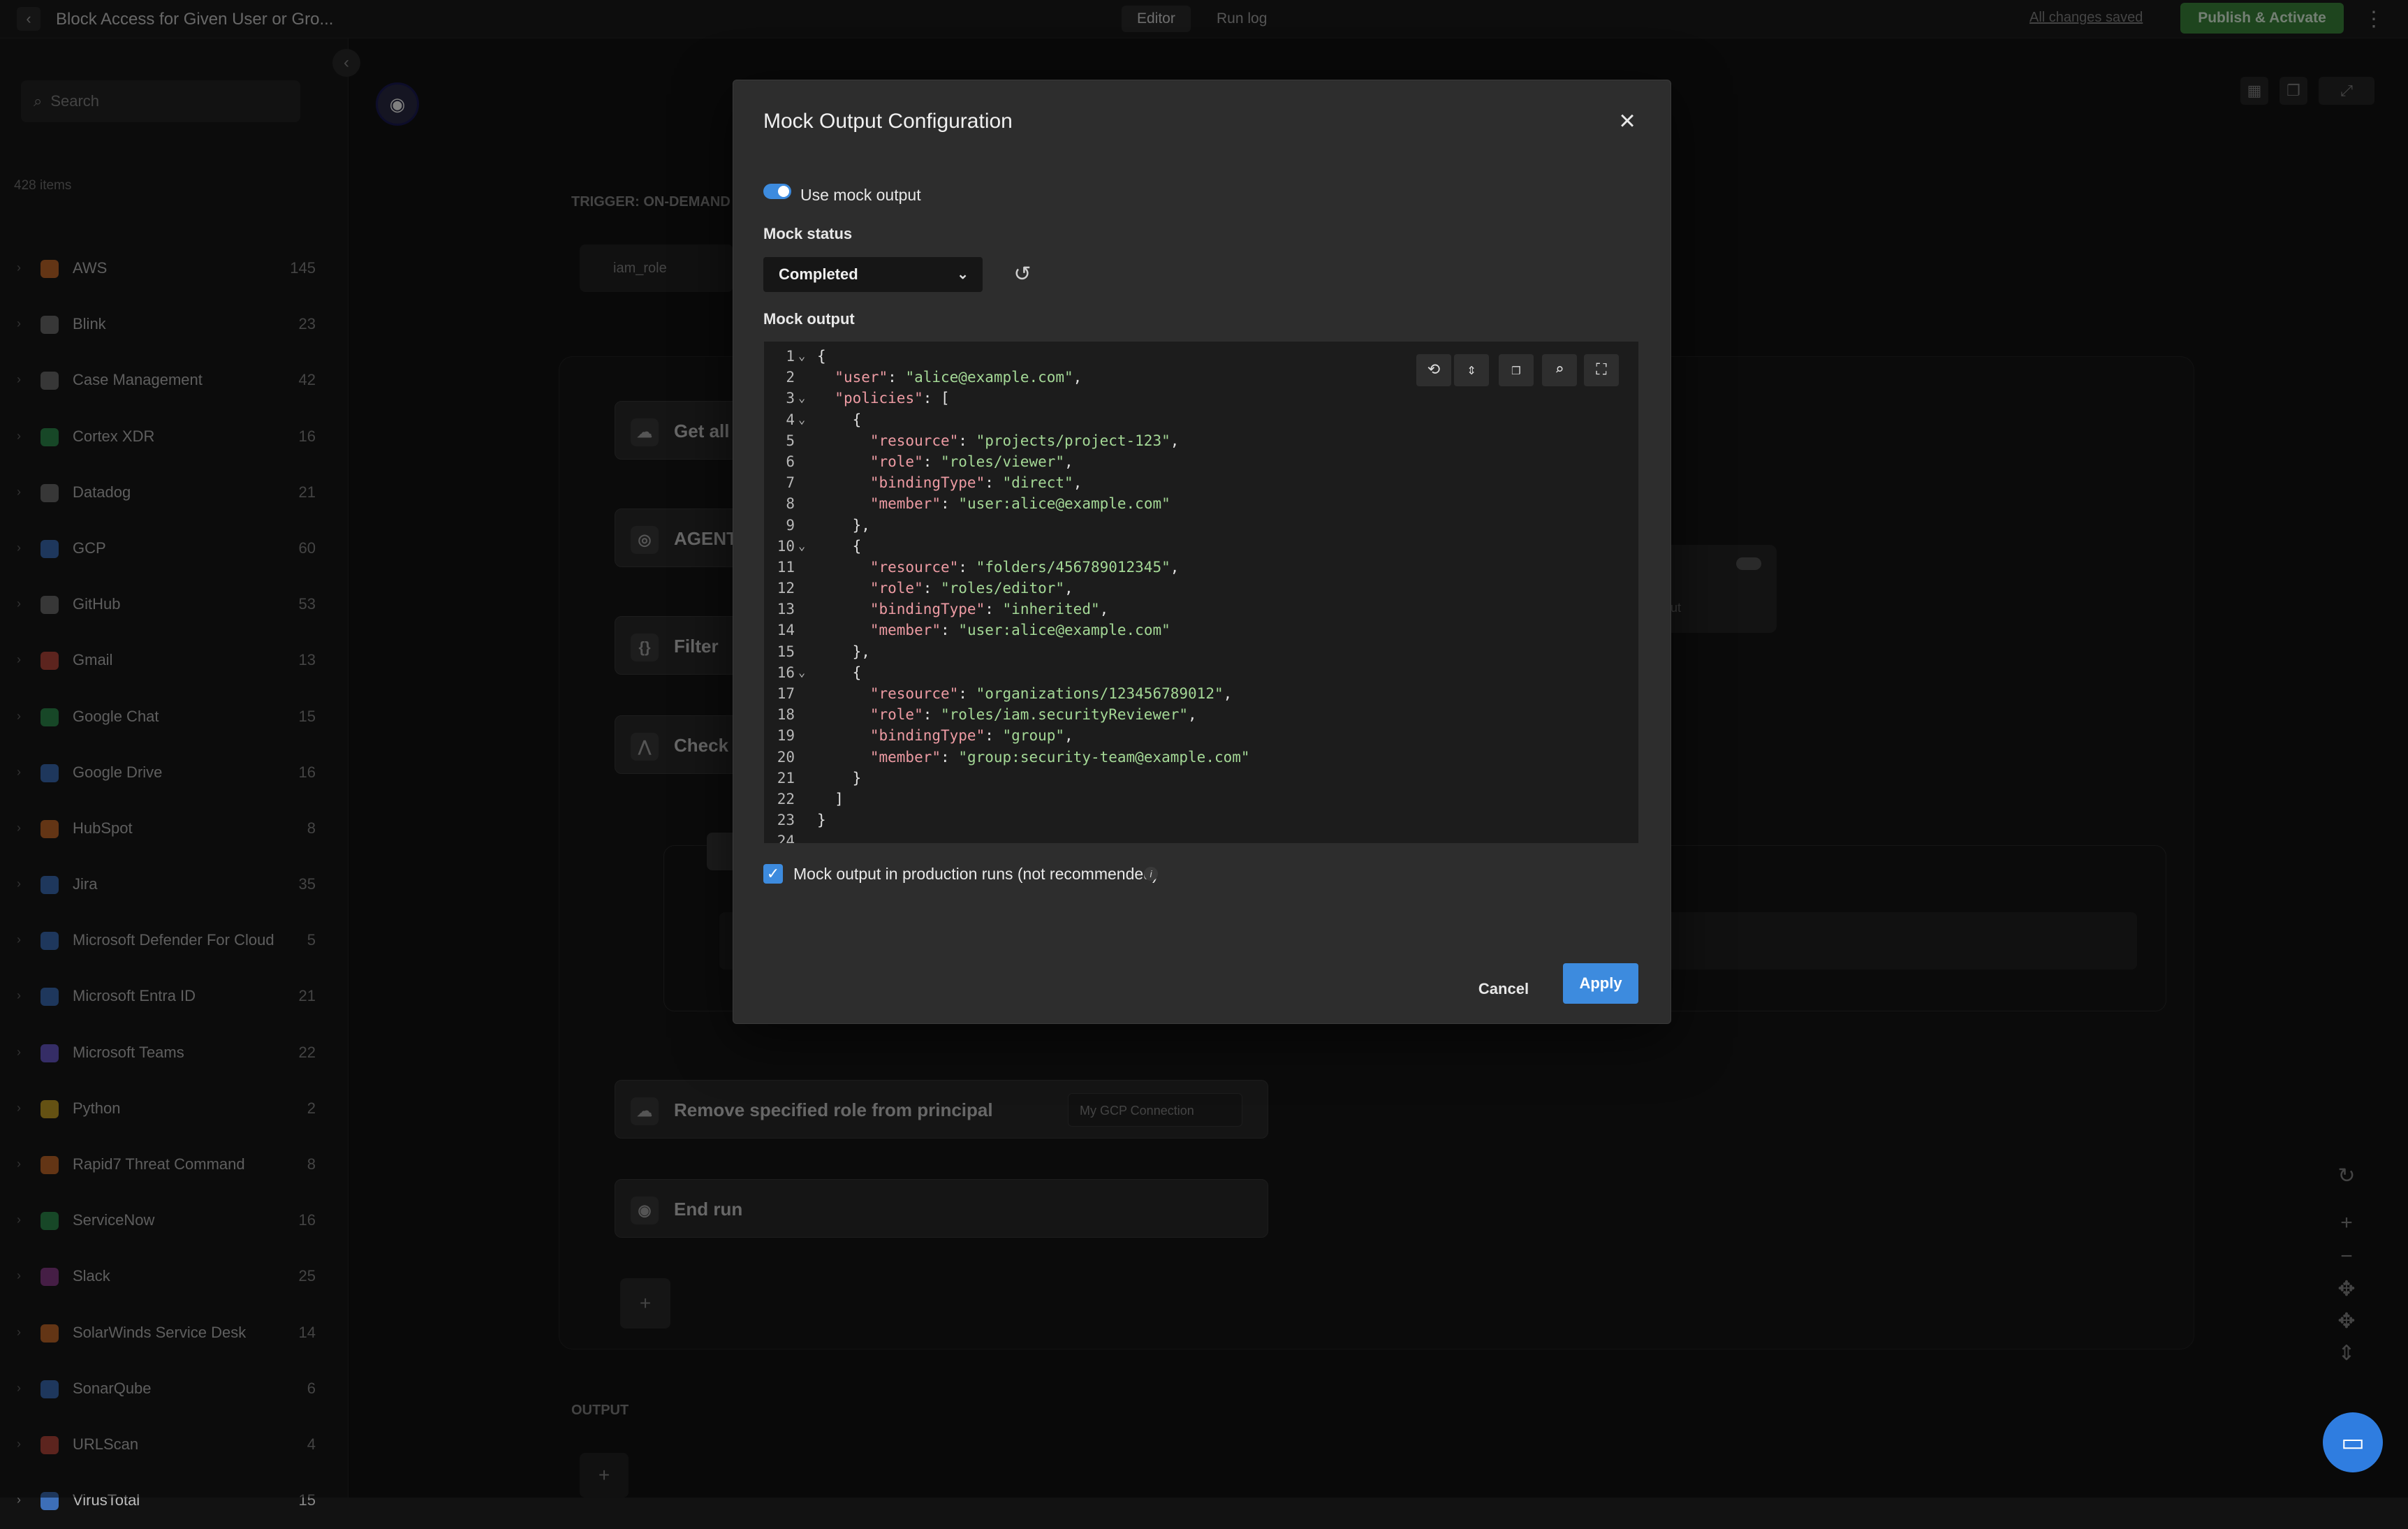 The width and height of the screenshot is (2408, 1529). Describe the element at coordinates (786, 757) in the screenshot. I see `line-number: 20` at that location.